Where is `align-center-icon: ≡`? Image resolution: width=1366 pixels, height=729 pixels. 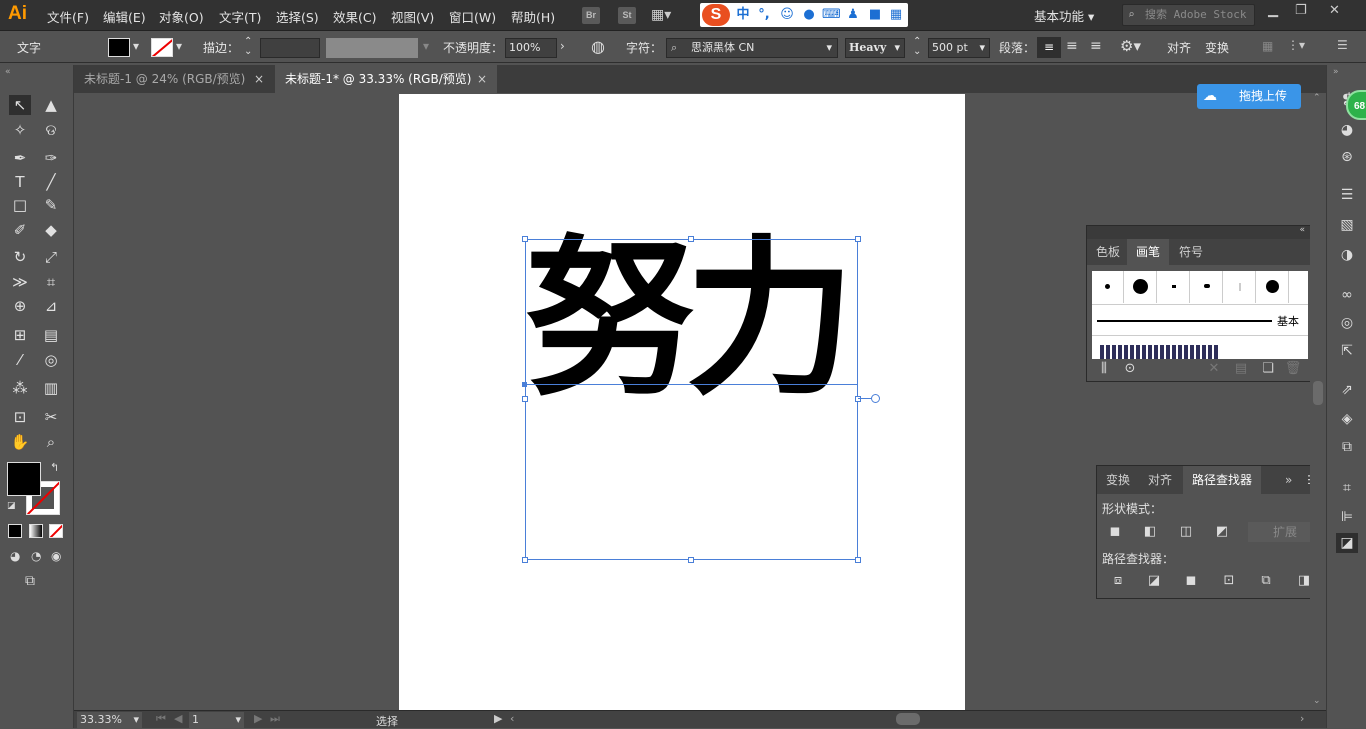
align-center-icon: ≡ is located at coordinates (1072, 46).